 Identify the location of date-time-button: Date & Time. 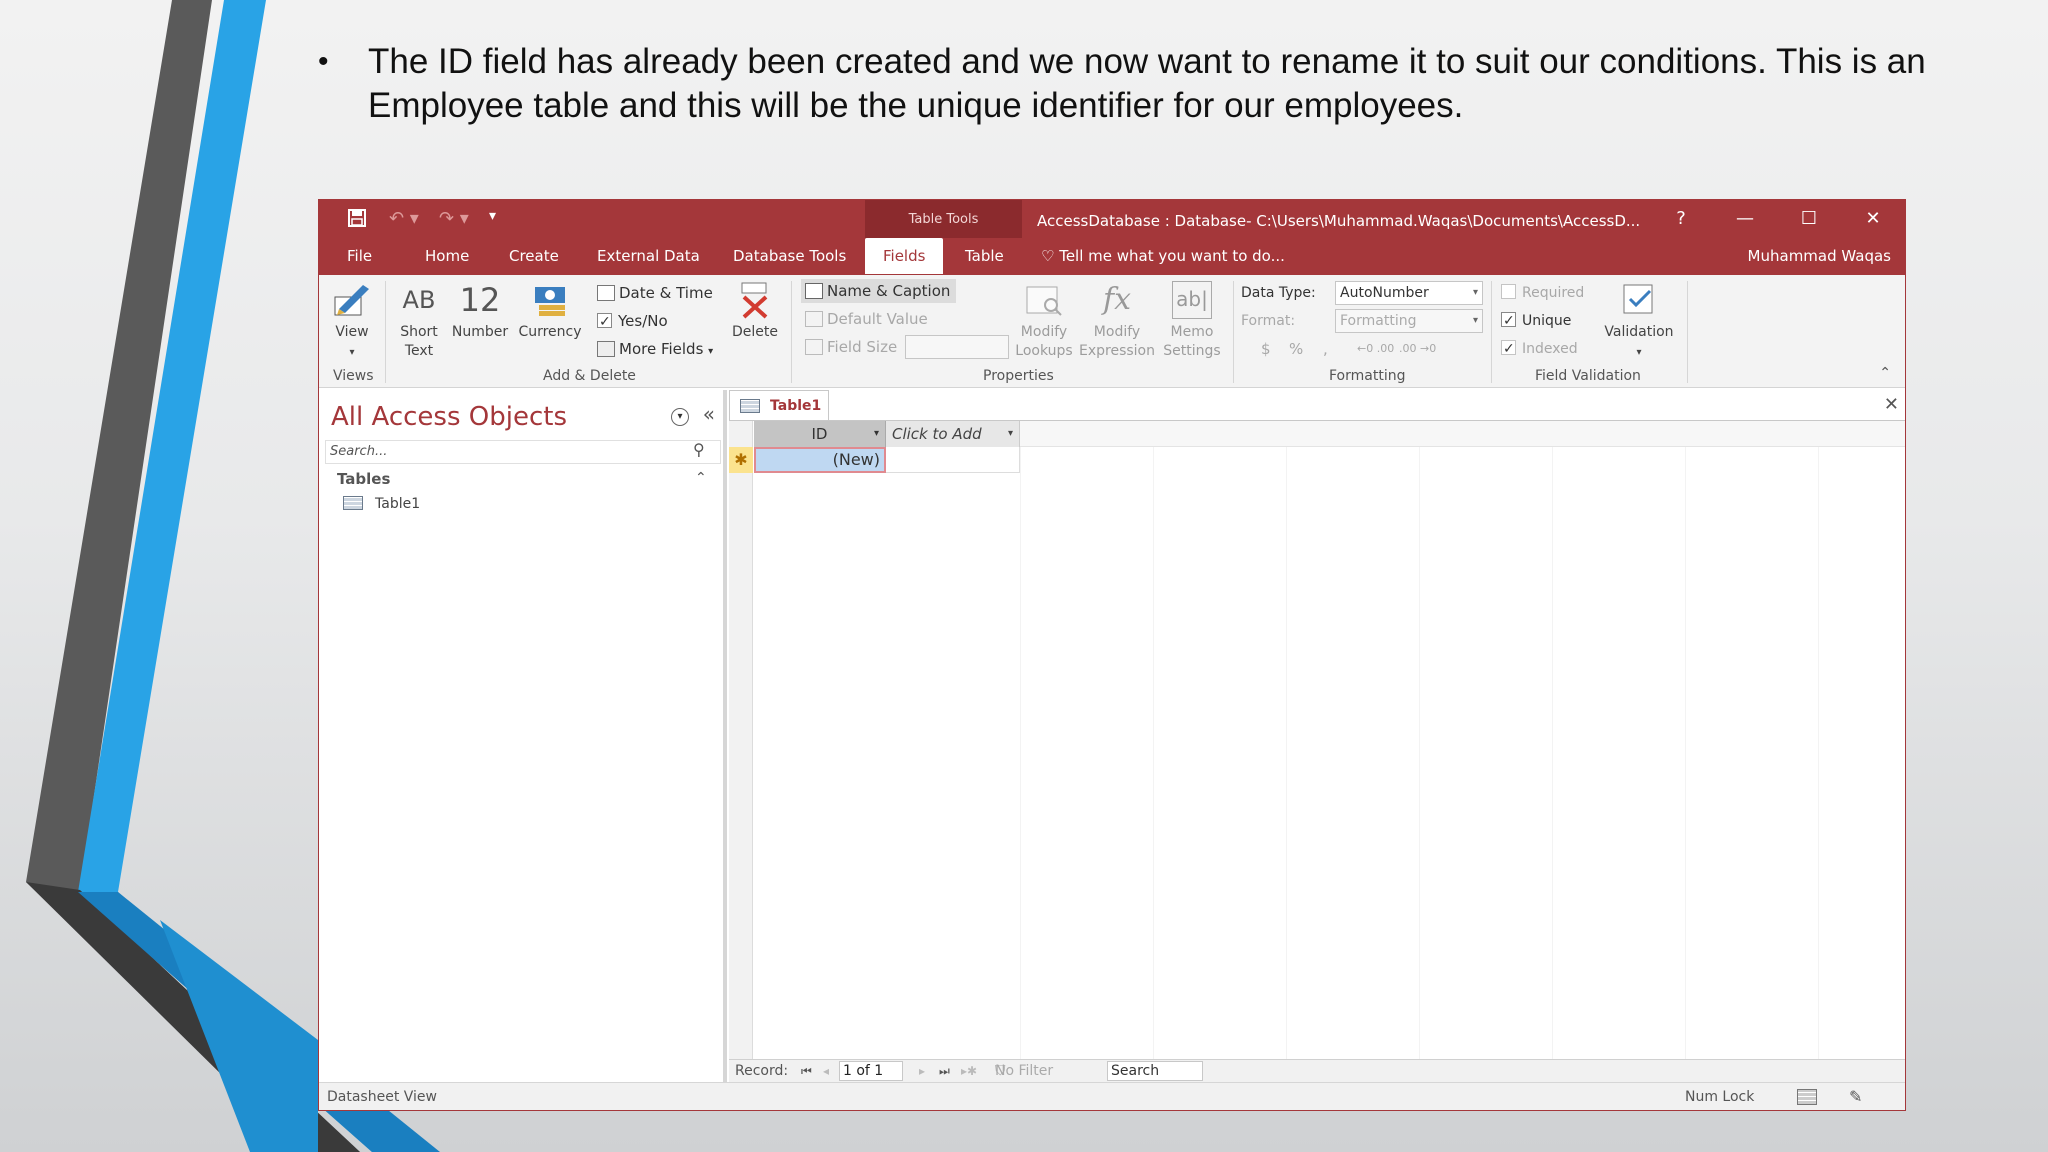
(655, 293).